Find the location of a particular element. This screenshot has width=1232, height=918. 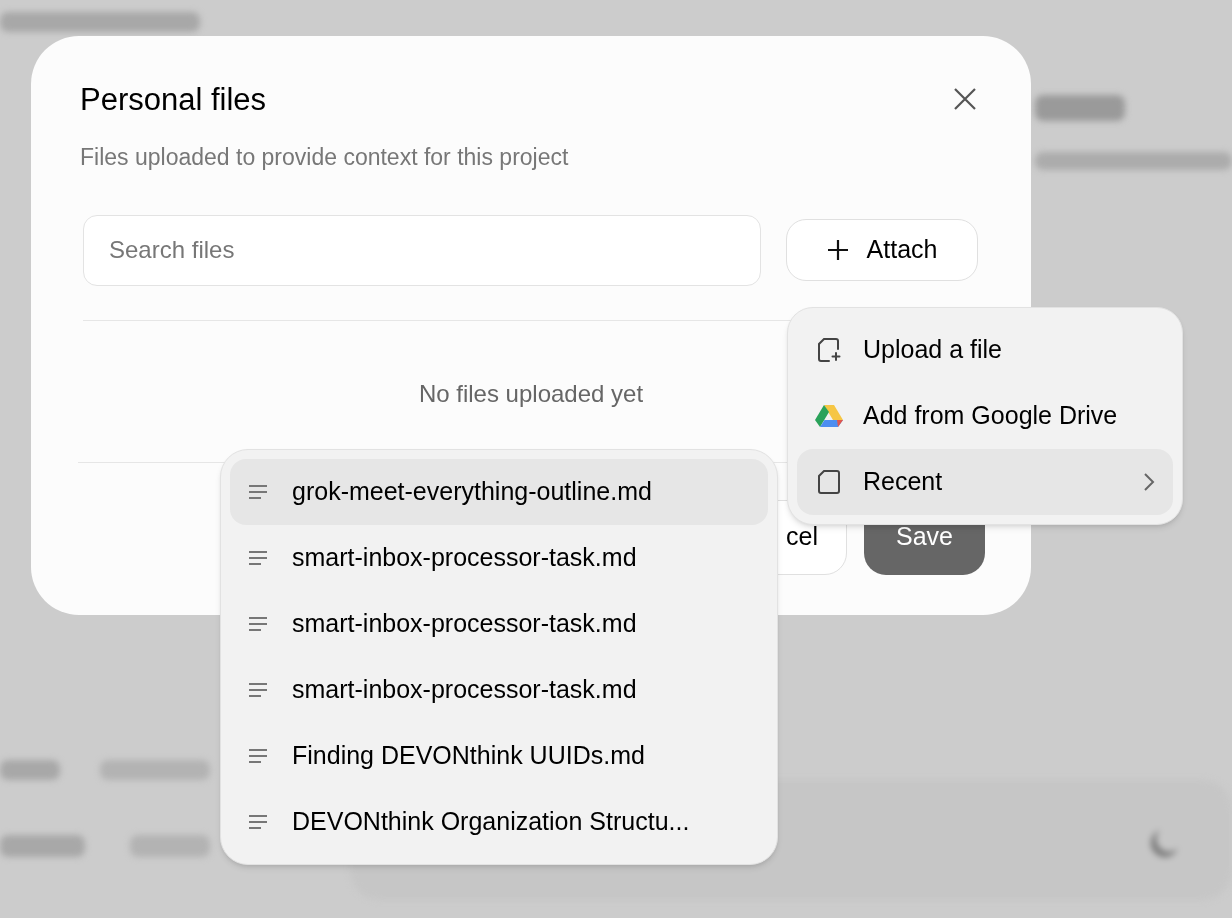

menu-item: Add from Google Drive is located at coordinates (985, 416).